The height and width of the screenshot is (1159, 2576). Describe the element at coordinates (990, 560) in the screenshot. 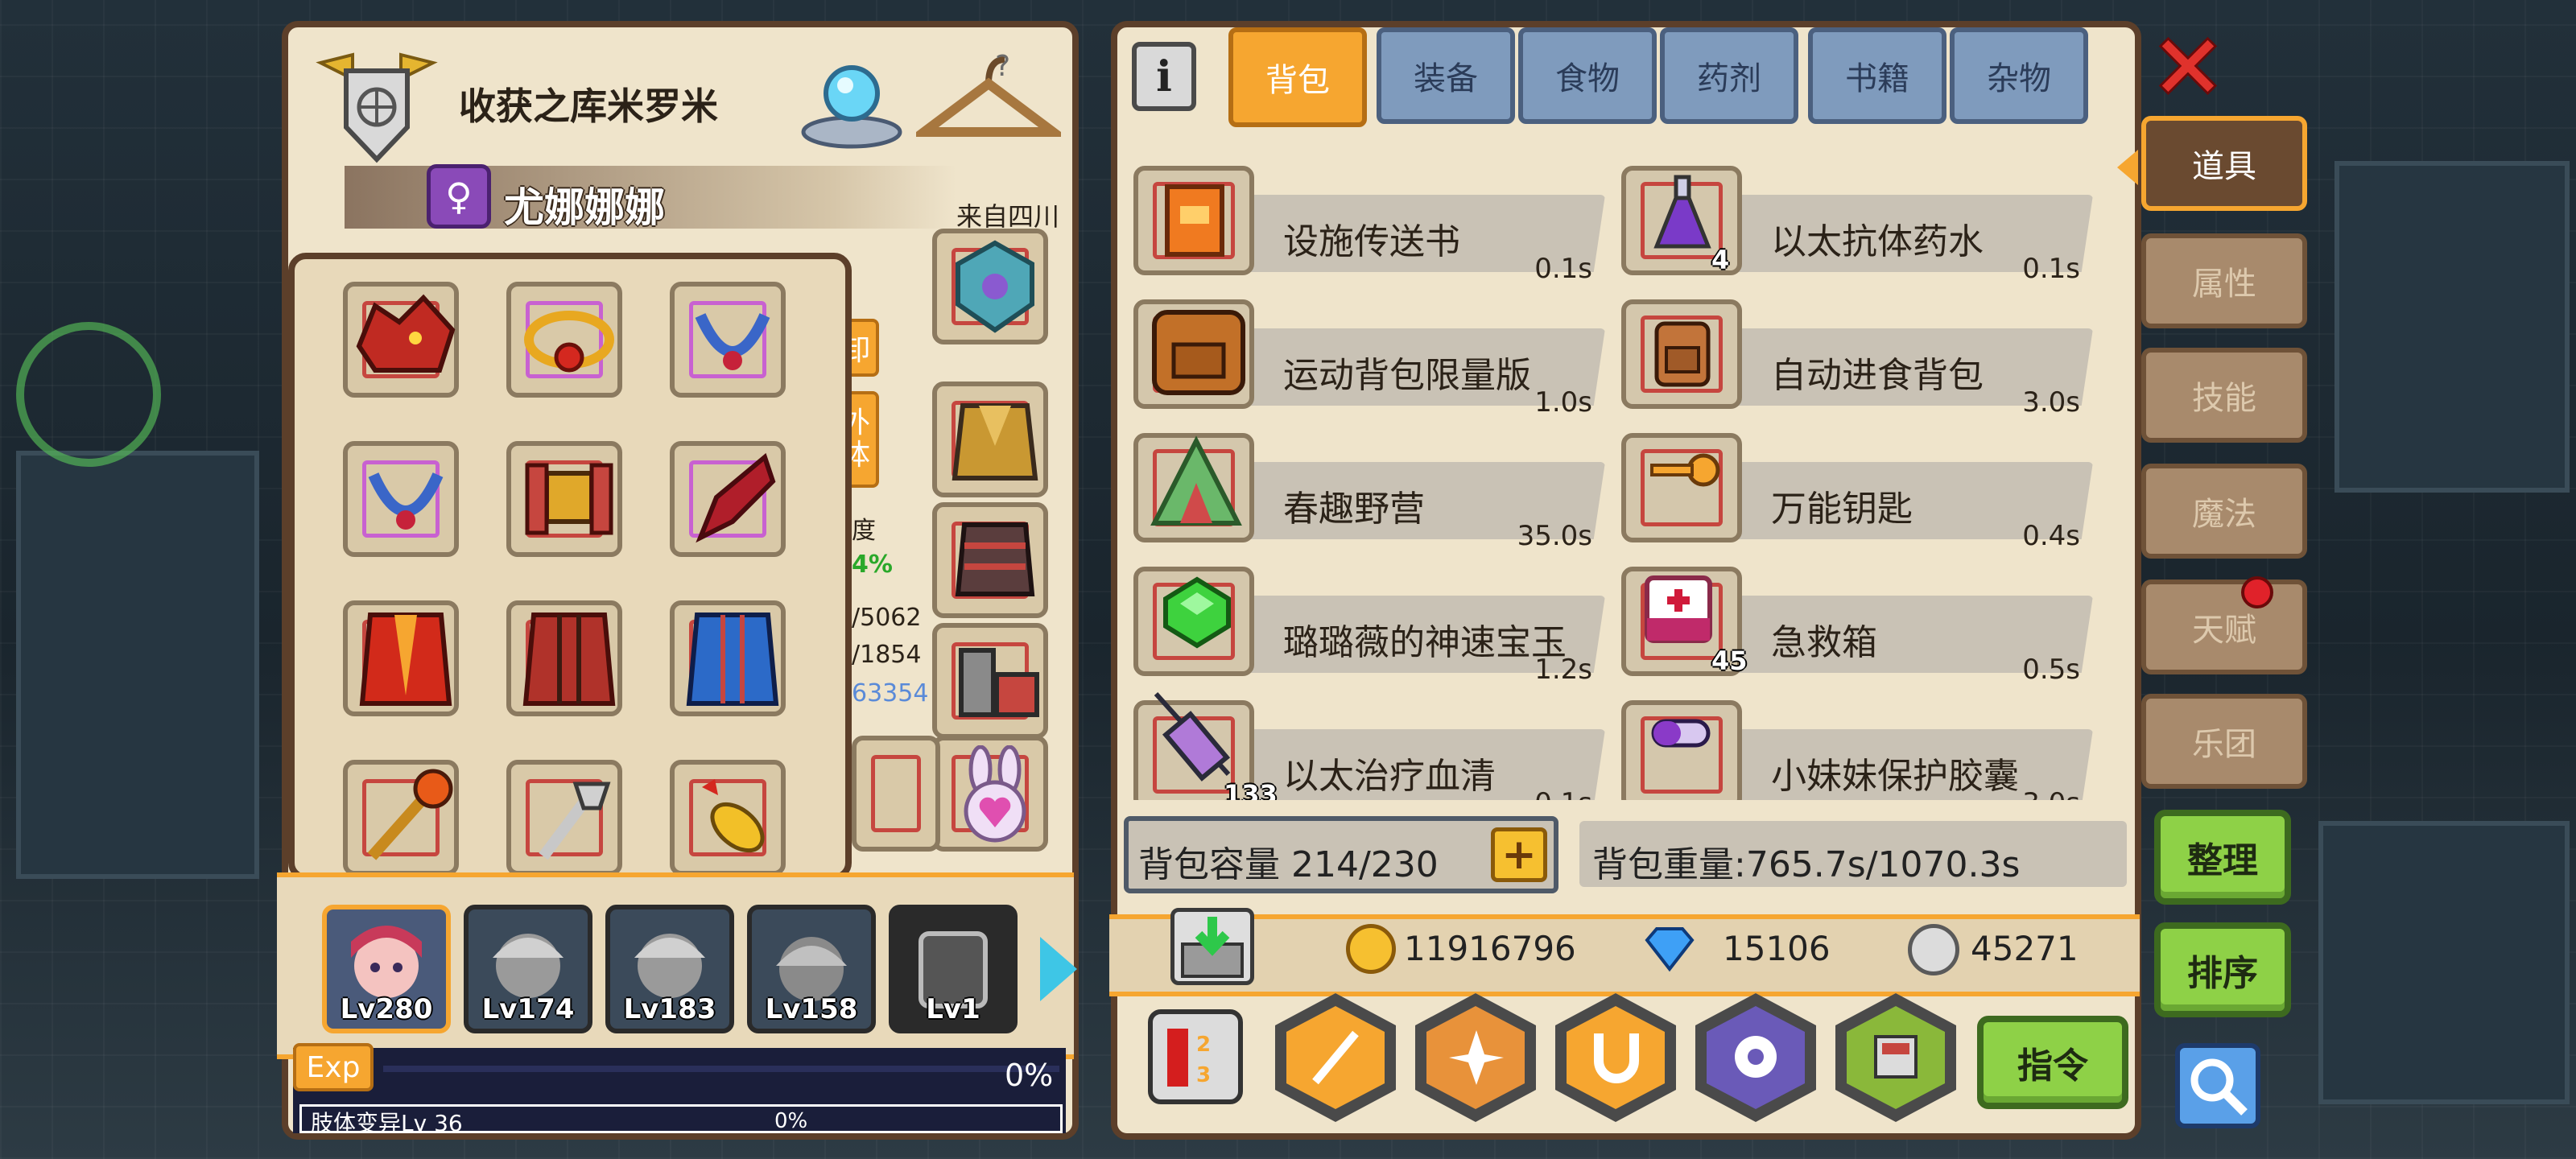

I see `equip-slot-body` at that location.